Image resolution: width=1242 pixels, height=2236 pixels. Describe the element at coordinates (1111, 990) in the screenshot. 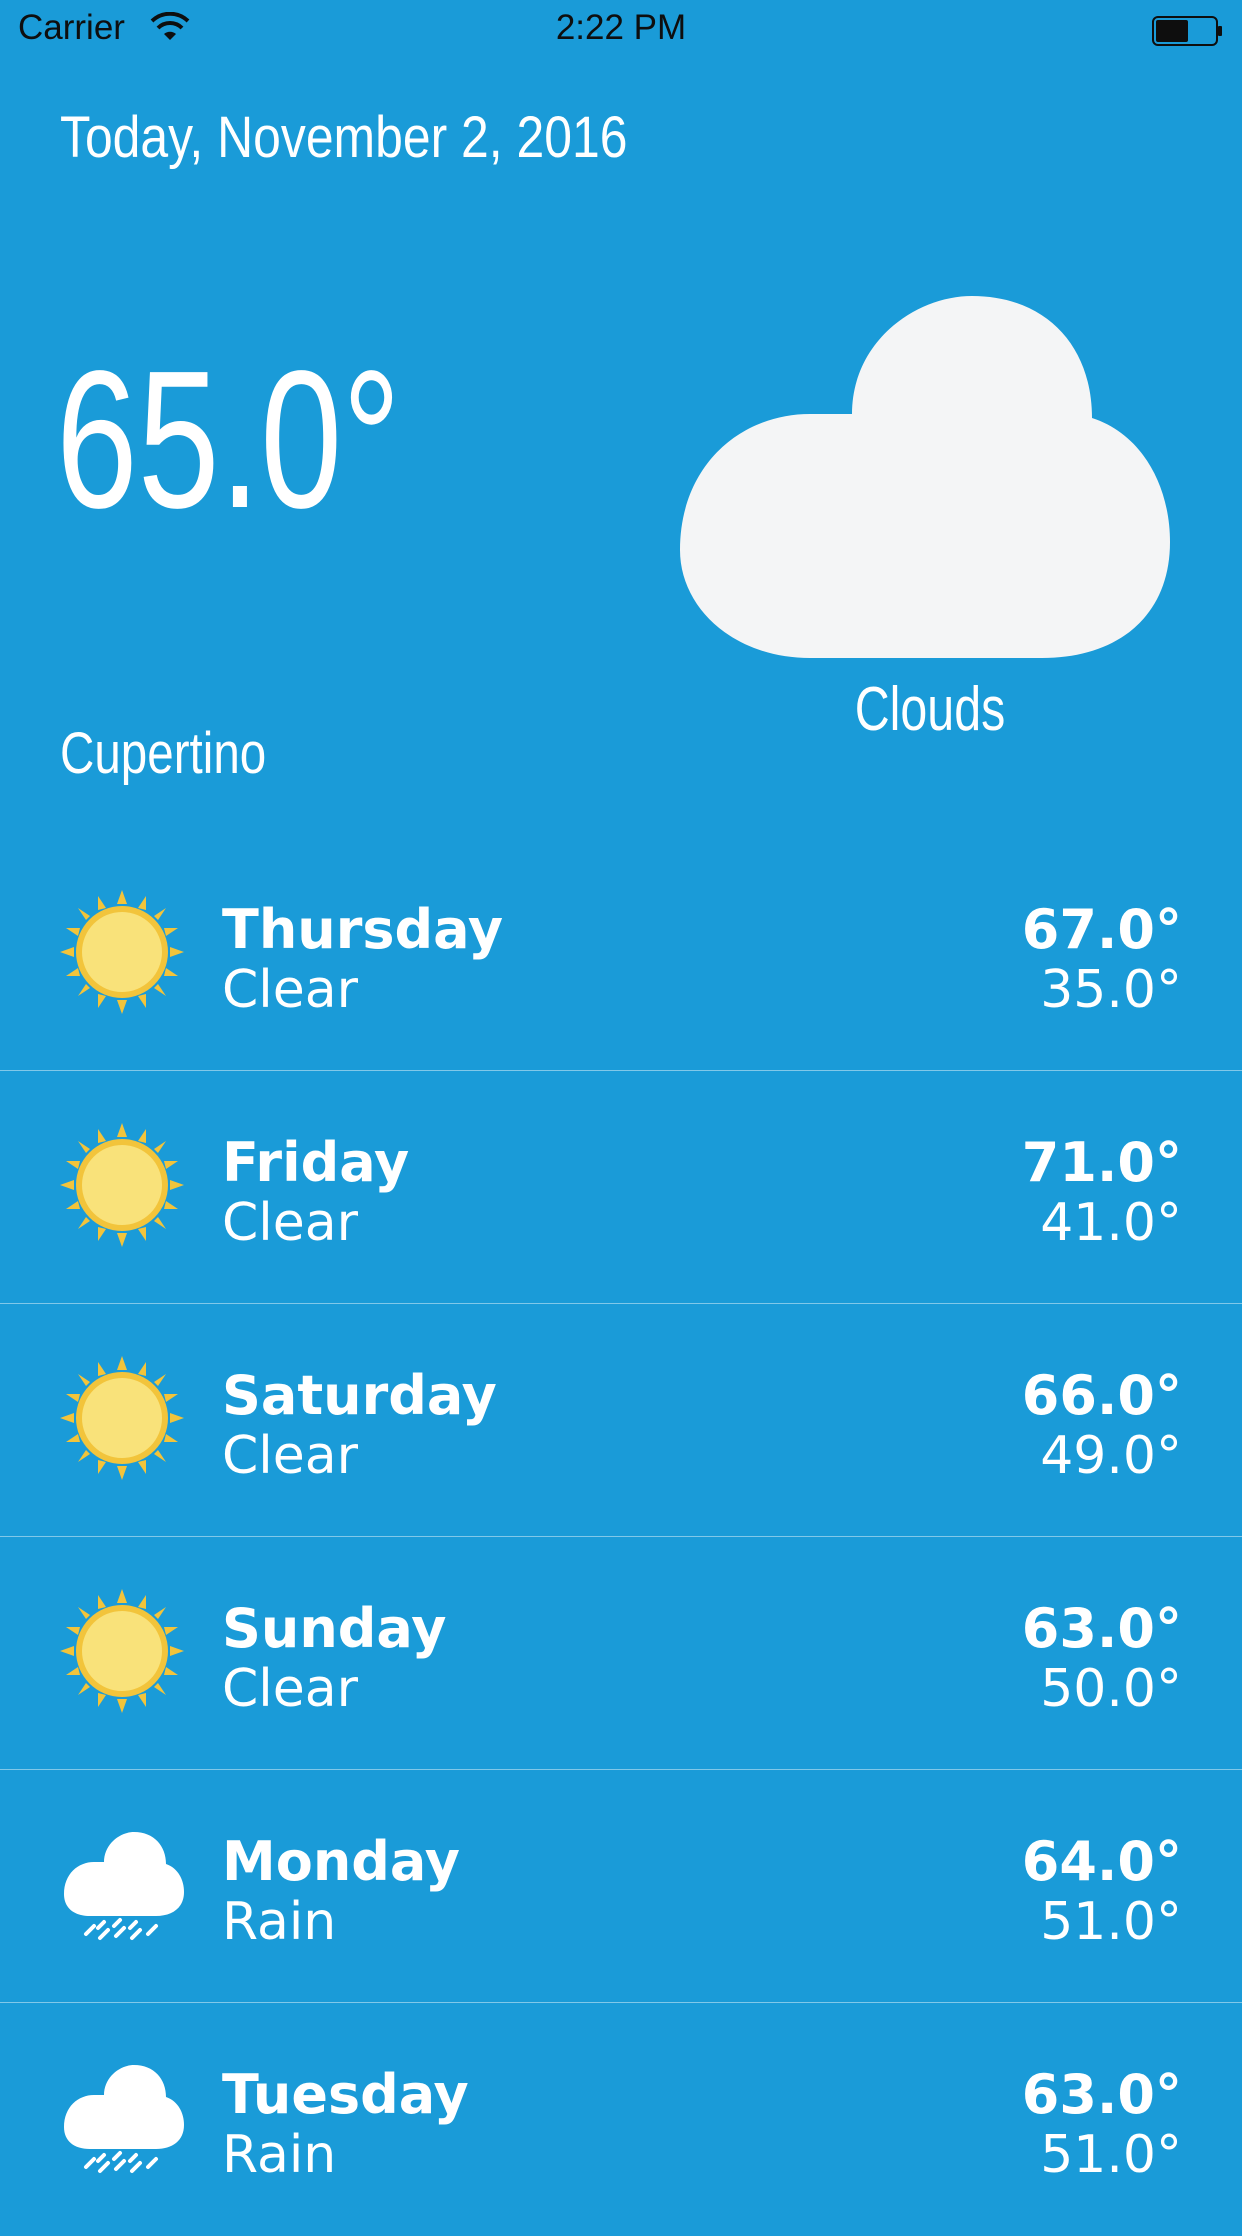

I see `forecast-low-temp: 35.0°` at that location.